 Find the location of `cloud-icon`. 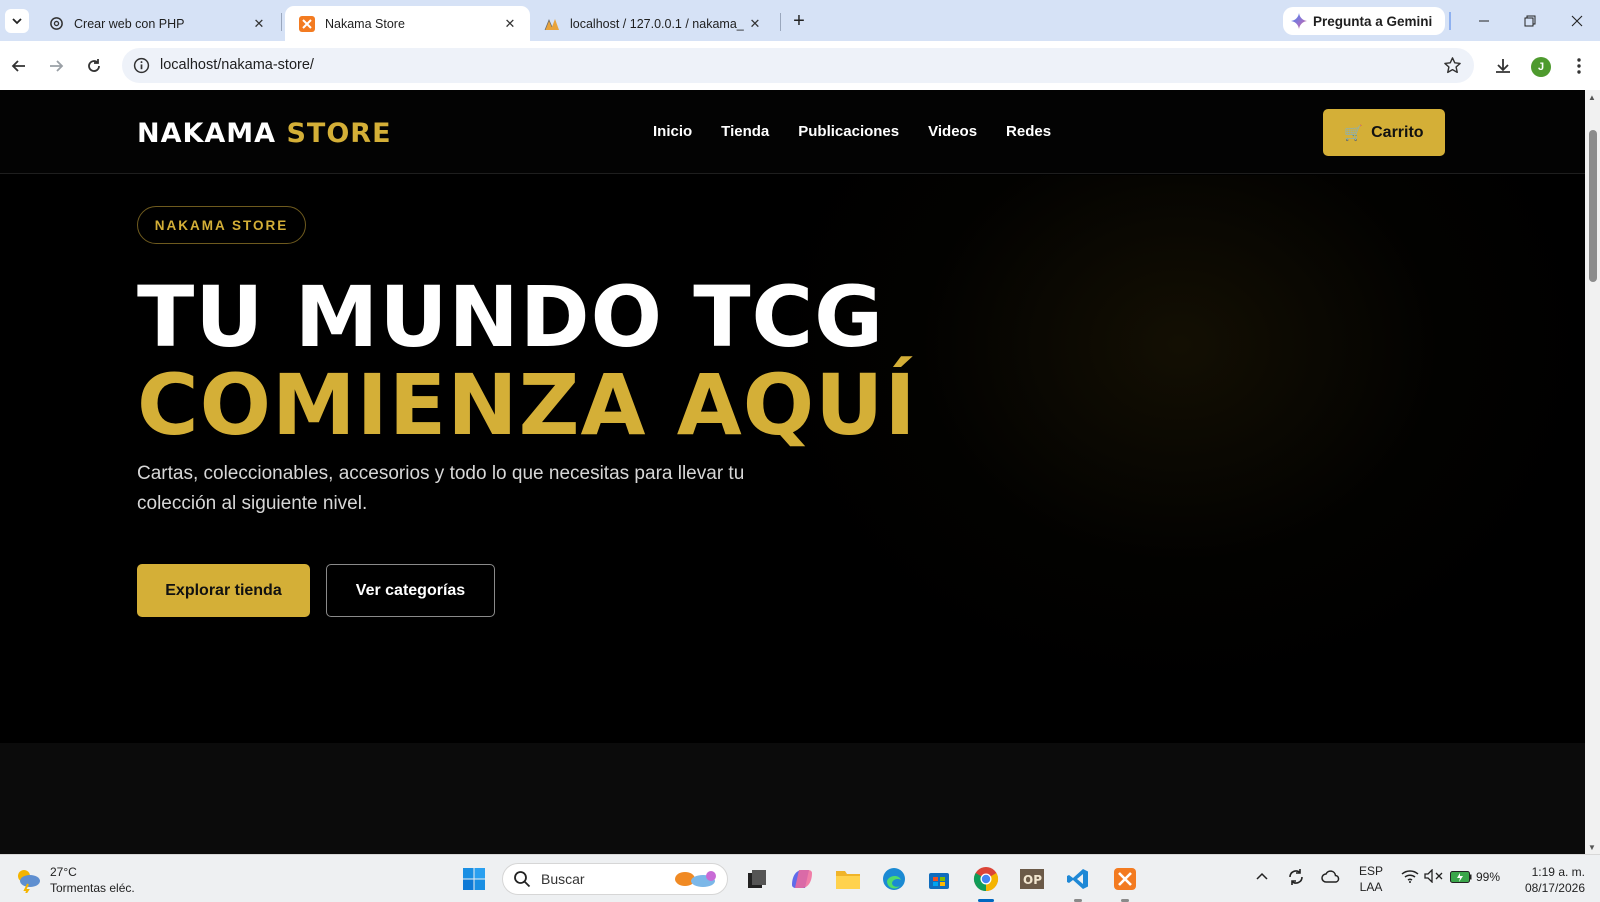

cloud-icon is located at coordinates (1330, 876).